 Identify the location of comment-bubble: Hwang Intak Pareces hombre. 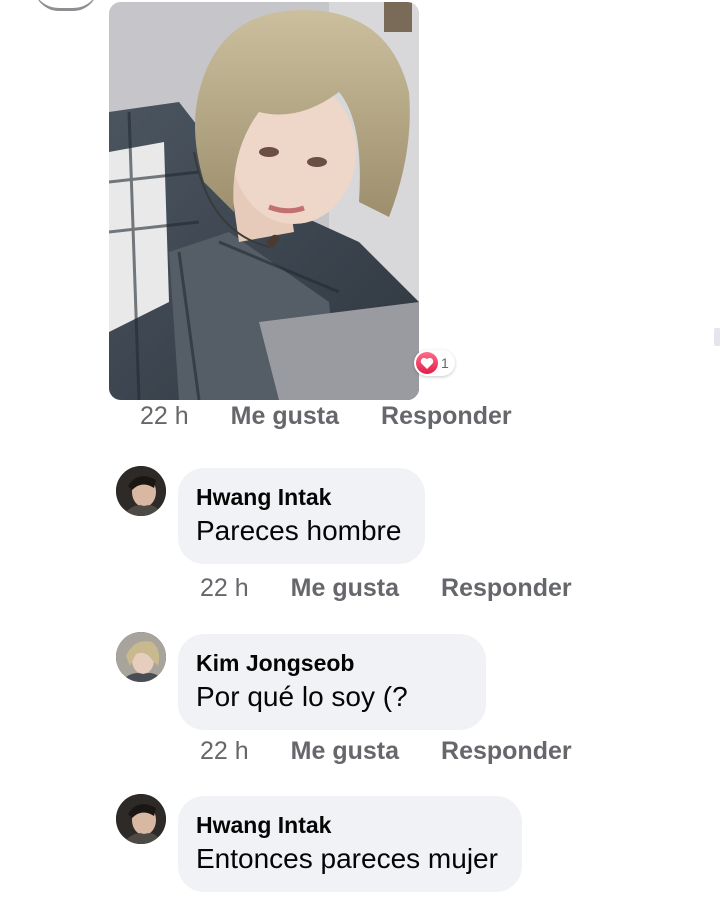
(302, 516).